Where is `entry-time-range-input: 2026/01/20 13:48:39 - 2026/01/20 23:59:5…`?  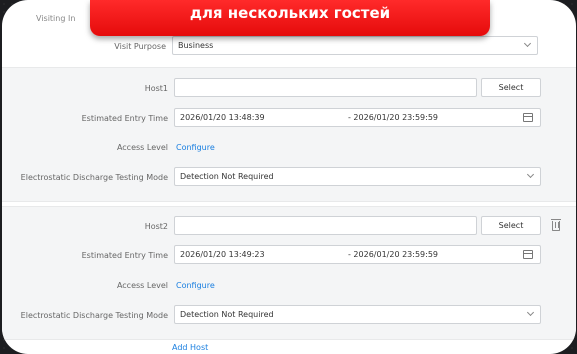 entry-time-range-input: 2026/01/20 13:48:39 - 2026/01/20 23:59:5… is located at coordinates (357, 117).